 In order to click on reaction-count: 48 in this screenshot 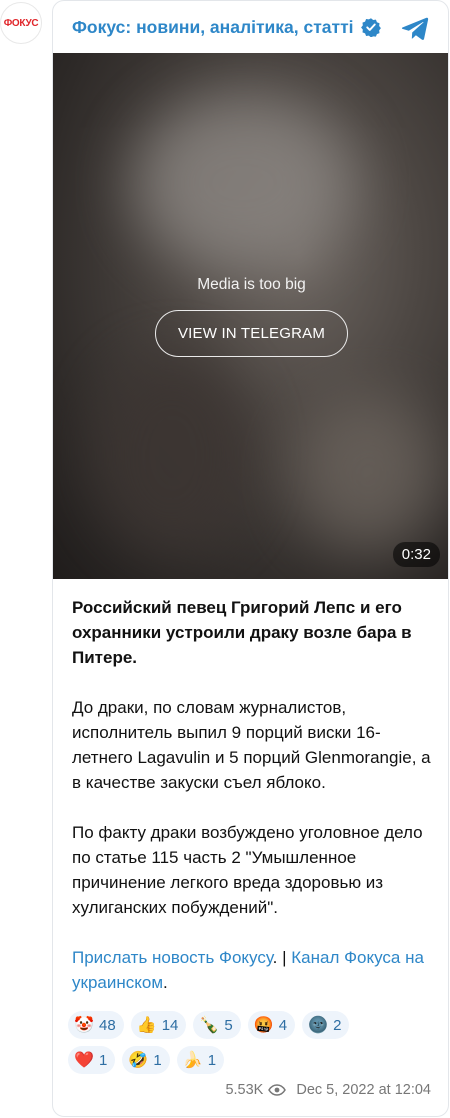, I will do `click(107, 1025)`.